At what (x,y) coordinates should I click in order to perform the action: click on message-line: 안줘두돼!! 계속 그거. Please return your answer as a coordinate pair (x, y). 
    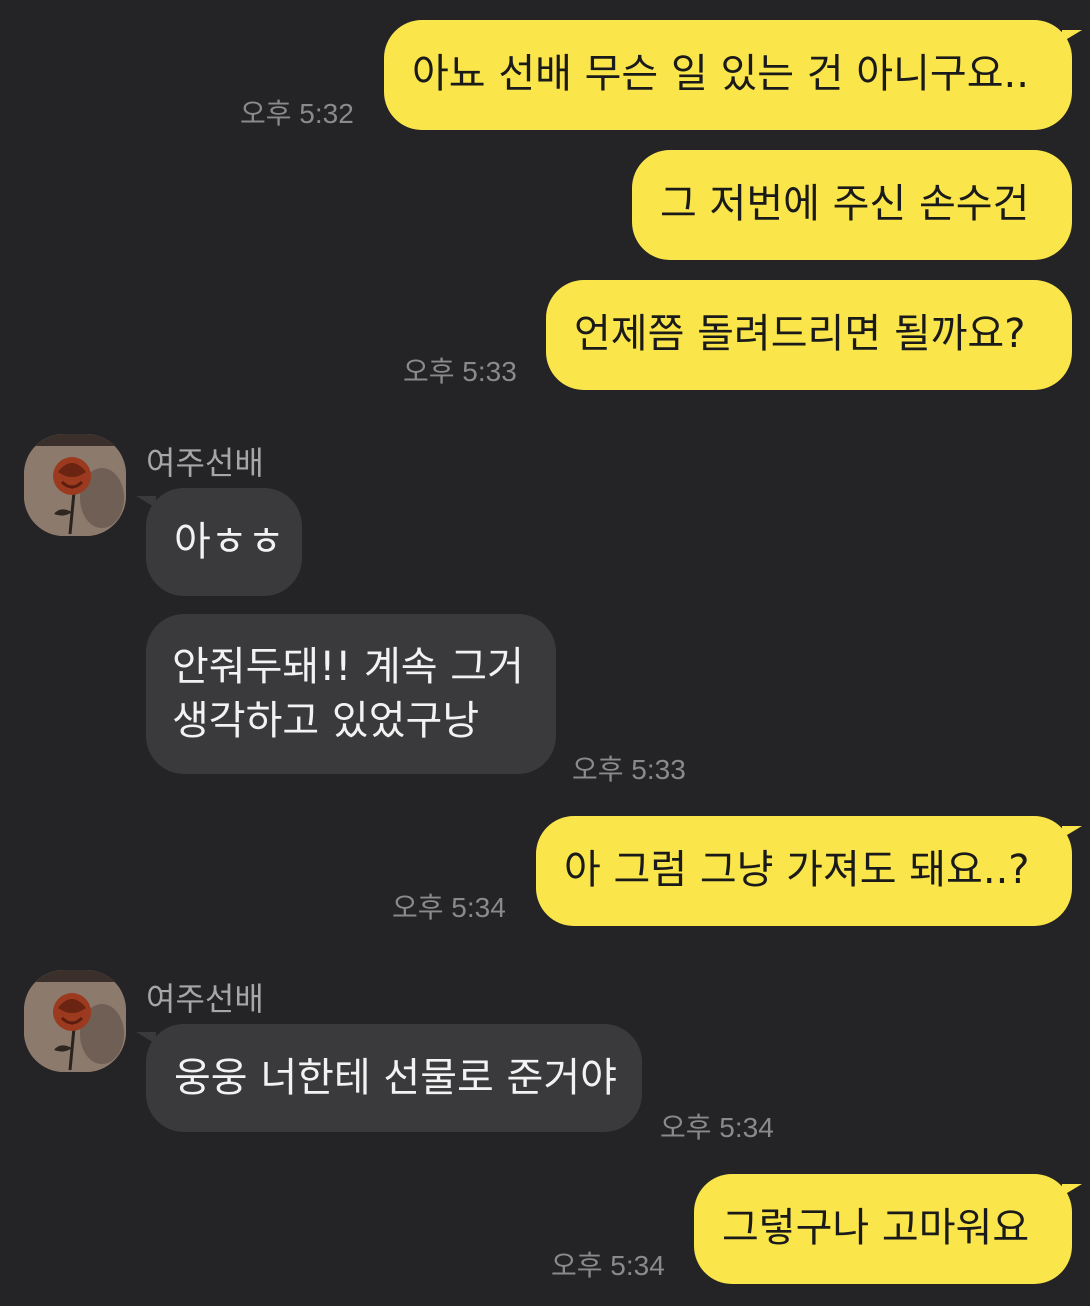
    Looking at the image, I should click on (348, 667).